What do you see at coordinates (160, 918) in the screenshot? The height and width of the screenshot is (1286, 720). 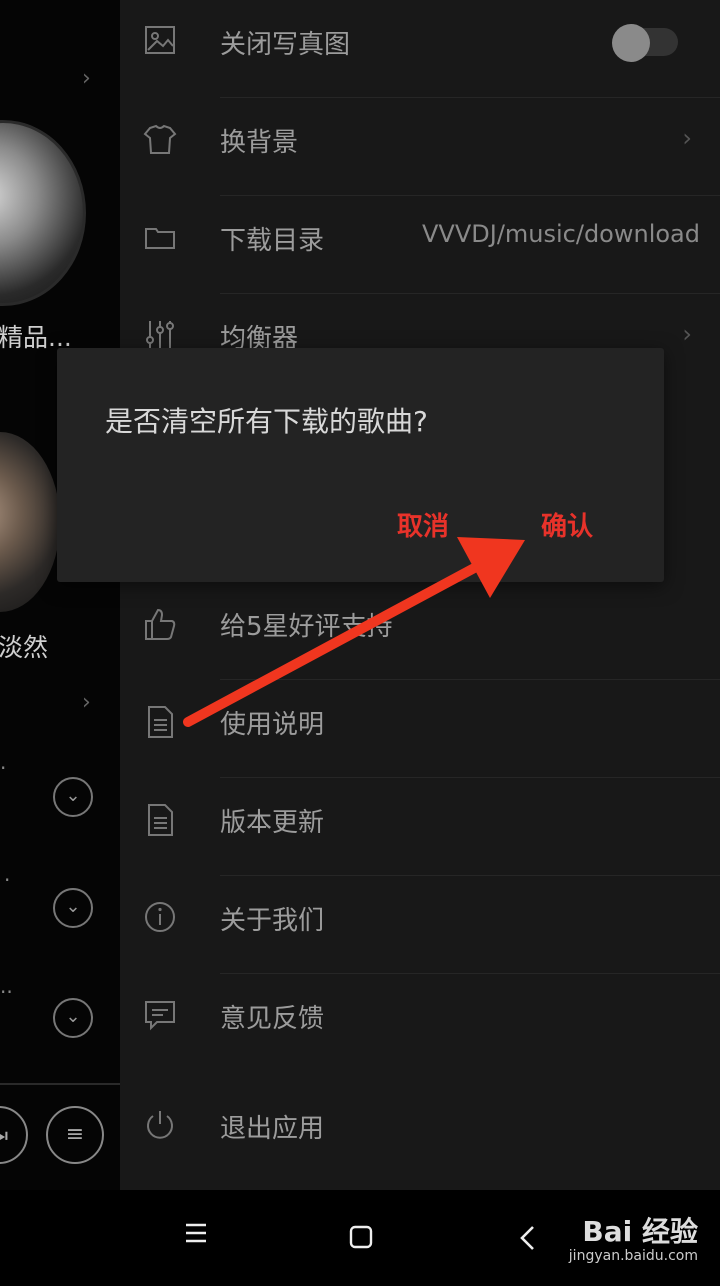 I see `info-icon` at bounding box center [160, 918].